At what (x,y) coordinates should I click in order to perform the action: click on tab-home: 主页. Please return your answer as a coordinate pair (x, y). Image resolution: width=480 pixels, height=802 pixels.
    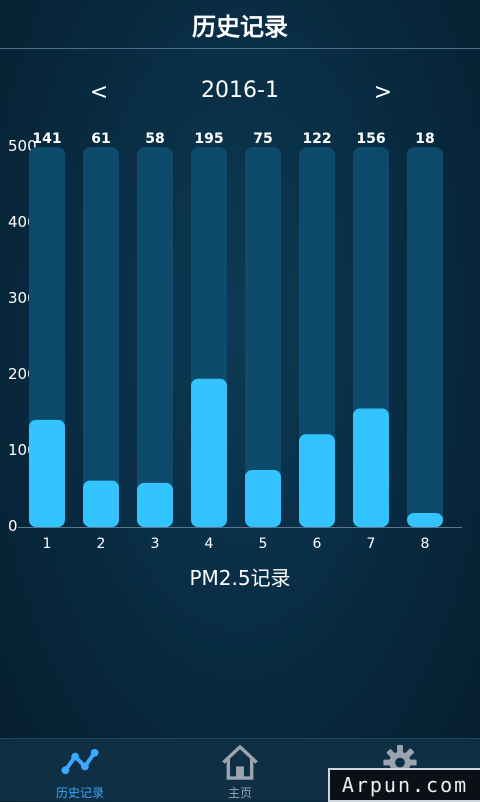
    Looking at the image, I should click on (240, 770).